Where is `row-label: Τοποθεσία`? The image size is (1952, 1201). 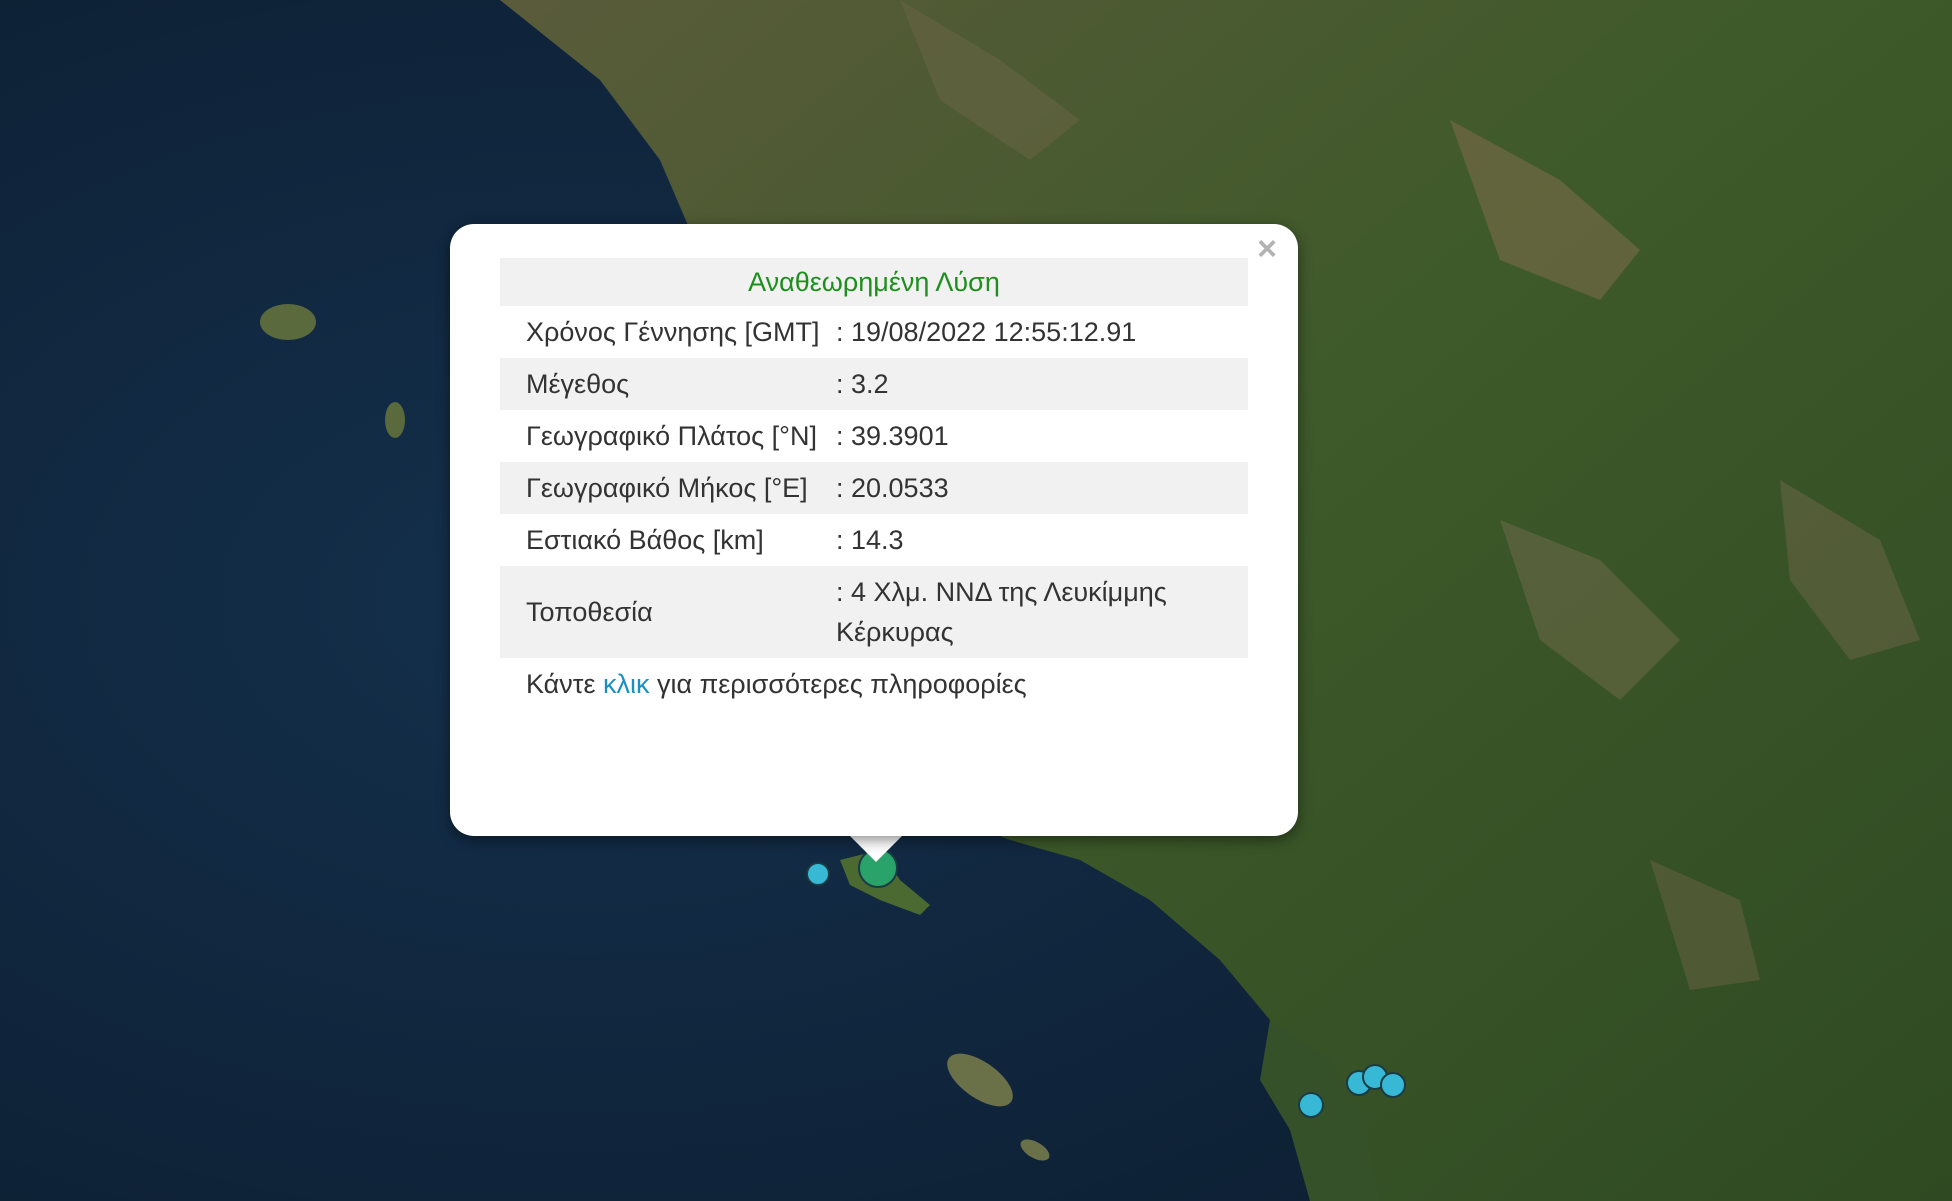 row-label: Τοποθεσία is located at coordinates (665, 612).